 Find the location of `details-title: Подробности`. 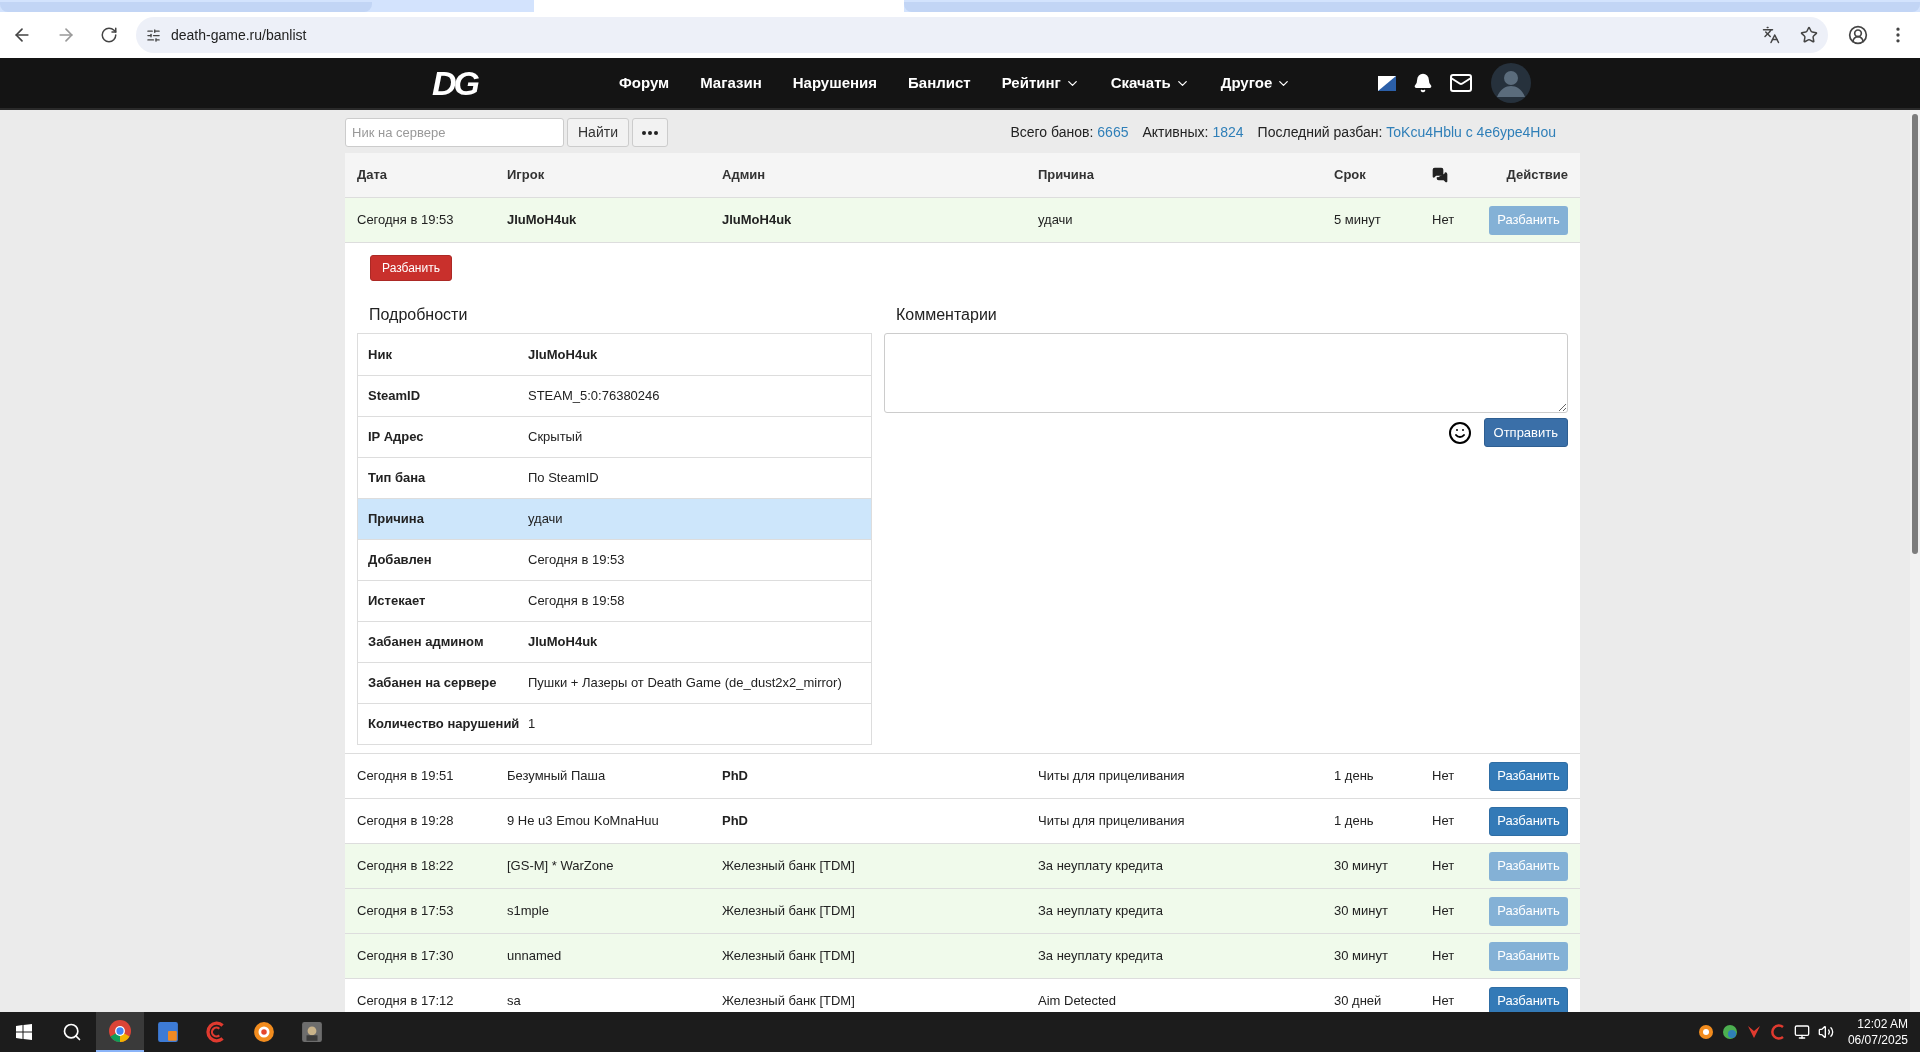

details-title: Подробности is located at coordinates (418, 315).